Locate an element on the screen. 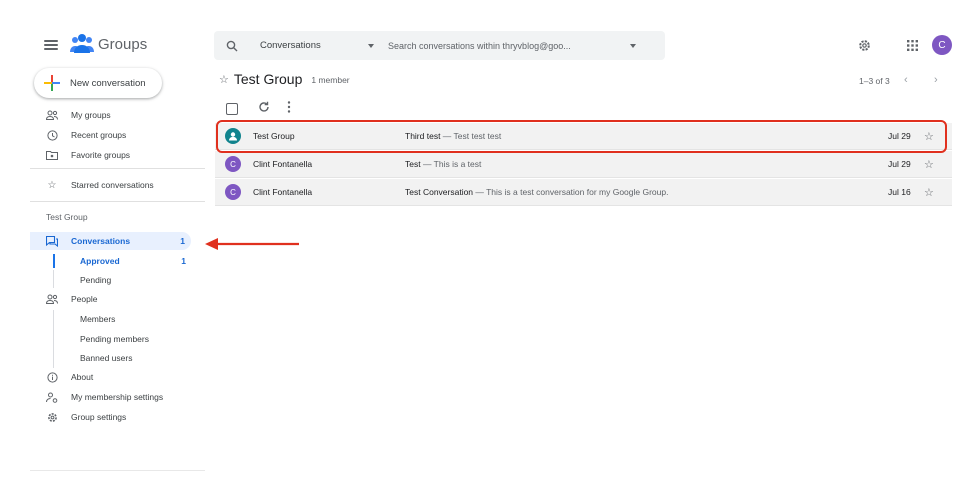 This screenshot has width=962, height=494. sidebar-item-label: Pending is located at coordinates (96, 280).